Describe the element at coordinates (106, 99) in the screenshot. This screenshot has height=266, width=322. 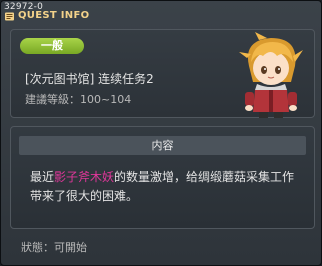
I see `level-range: 100~104` at that location.